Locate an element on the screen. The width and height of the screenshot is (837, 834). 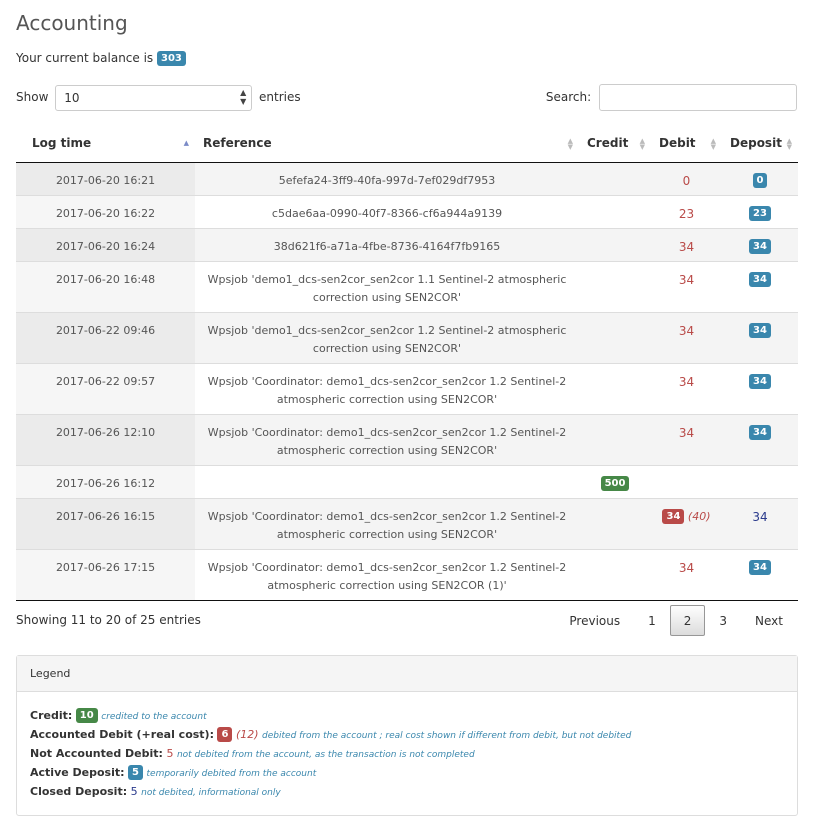
cell-debit is located at coordinates (686, 481).